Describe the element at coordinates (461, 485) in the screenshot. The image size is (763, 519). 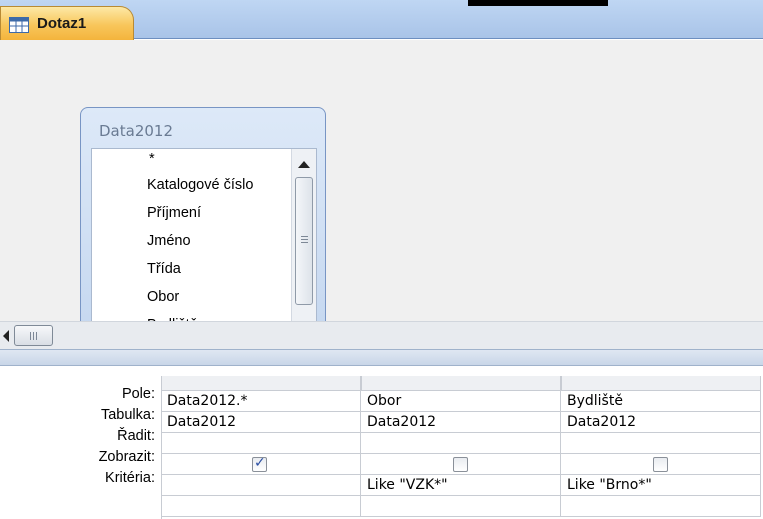
I see `cell-criteria-2: Like "VZK*"` at that location.